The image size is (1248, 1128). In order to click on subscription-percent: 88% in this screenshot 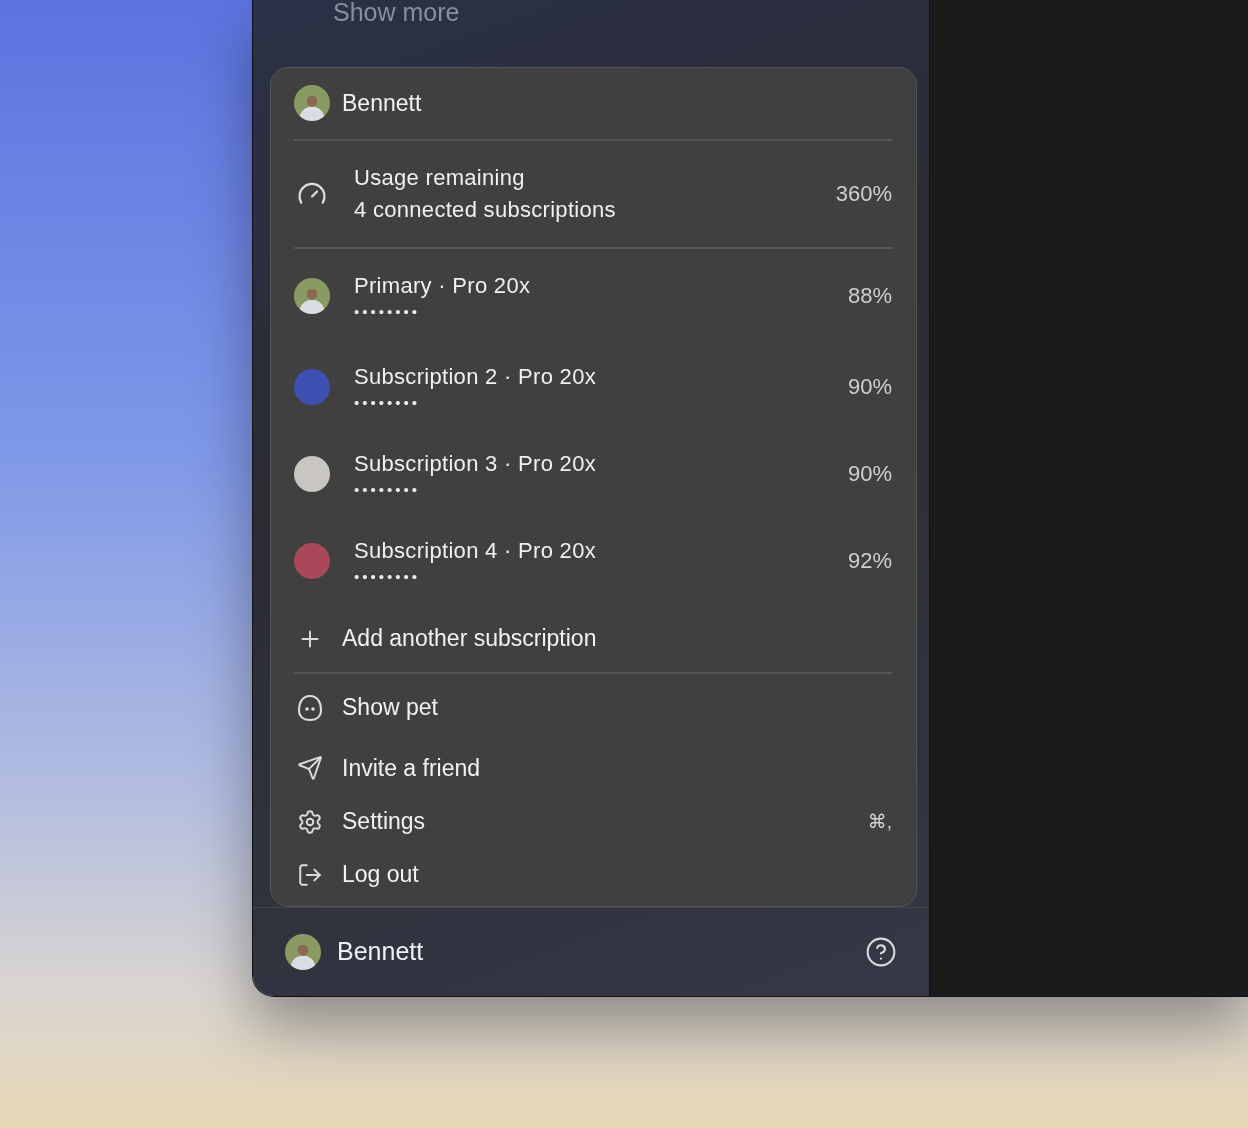, I will do `click(869, 296)`.